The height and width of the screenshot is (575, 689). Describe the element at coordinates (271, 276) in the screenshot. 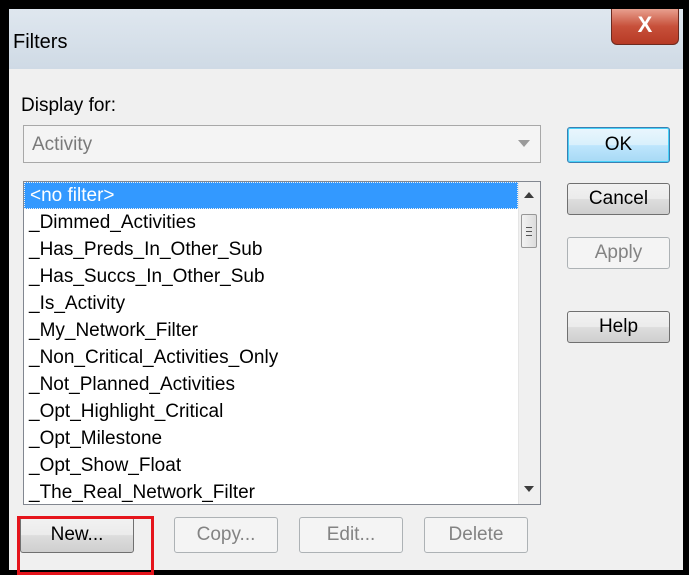

I see `filter-list-item: _Has_Succs_In_Other_Sub` at that location.